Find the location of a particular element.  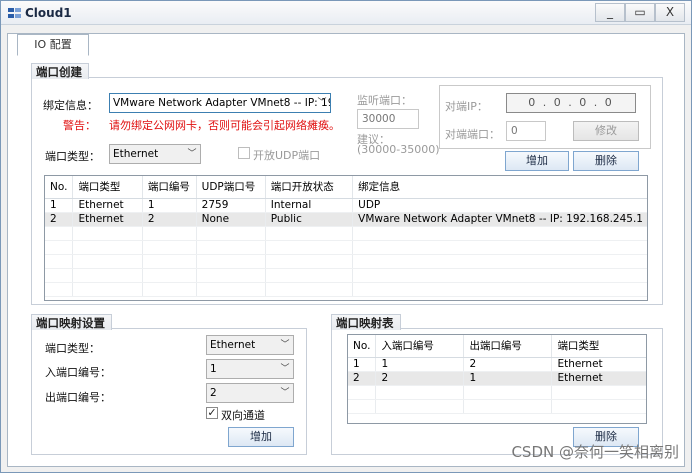

table-row: 1 1 2 Ethernet is located at coordinates (497, 364).